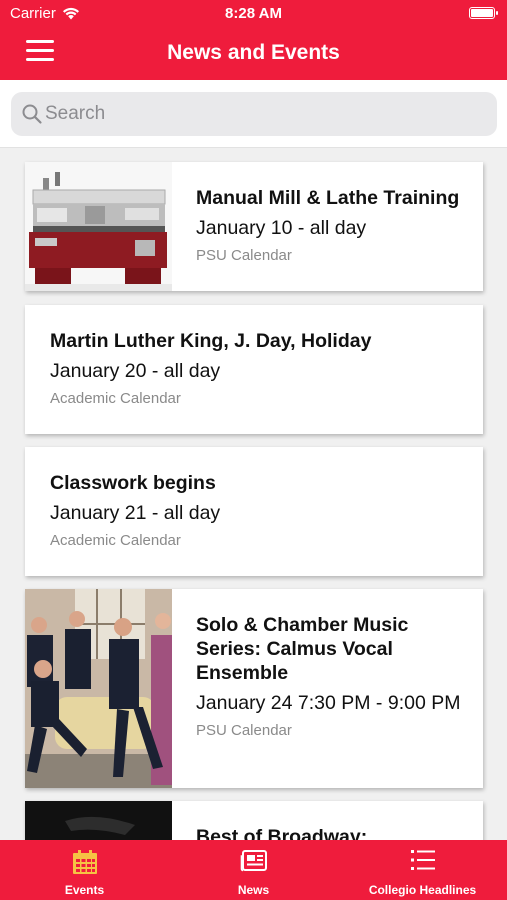 The height and width of the screenshot is (900, 507). Describe the element at coordinates (253, 861) in the screenshot. I see `newspaper-icon` at that location.